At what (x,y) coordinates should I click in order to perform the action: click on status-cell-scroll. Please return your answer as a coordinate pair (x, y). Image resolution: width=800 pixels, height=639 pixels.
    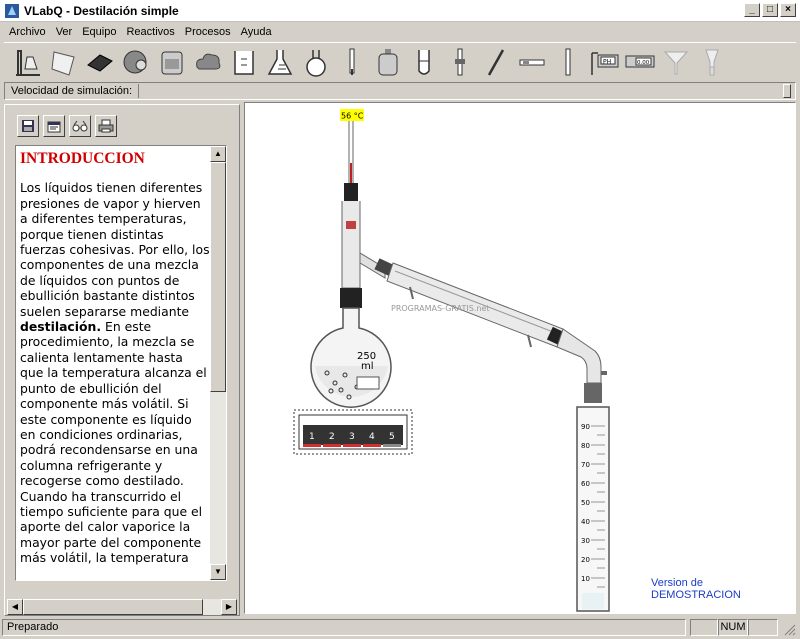
    Looking at the image, I should click on (763, 627).